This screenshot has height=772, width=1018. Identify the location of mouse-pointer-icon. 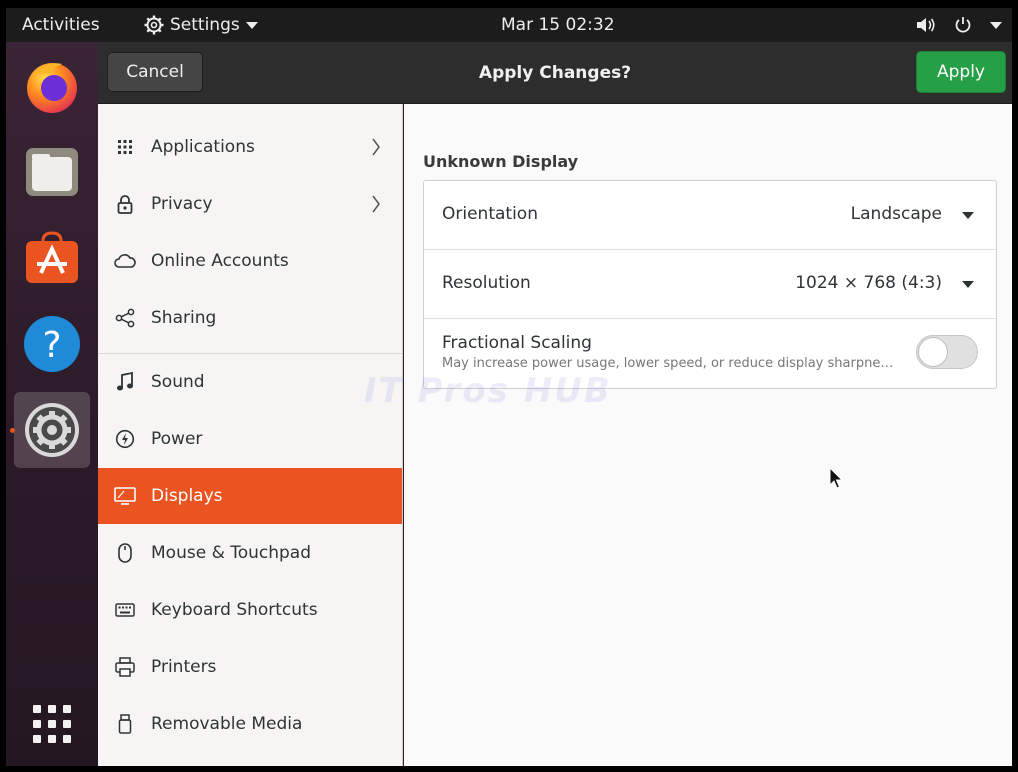
(836, 478).